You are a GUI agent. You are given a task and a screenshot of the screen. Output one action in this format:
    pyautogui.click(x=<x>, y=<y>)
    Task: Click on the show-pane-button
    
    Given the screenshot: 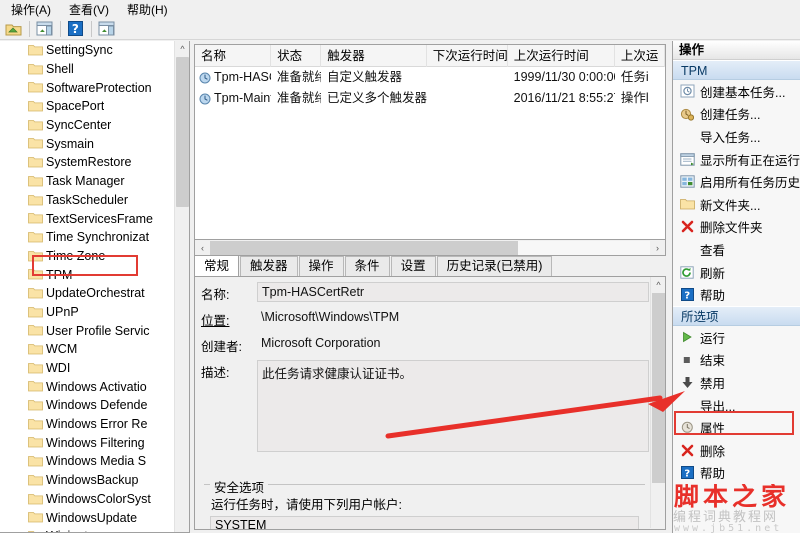 What is the action you would take?
    pyautogui.click(x=44, y=28)
    